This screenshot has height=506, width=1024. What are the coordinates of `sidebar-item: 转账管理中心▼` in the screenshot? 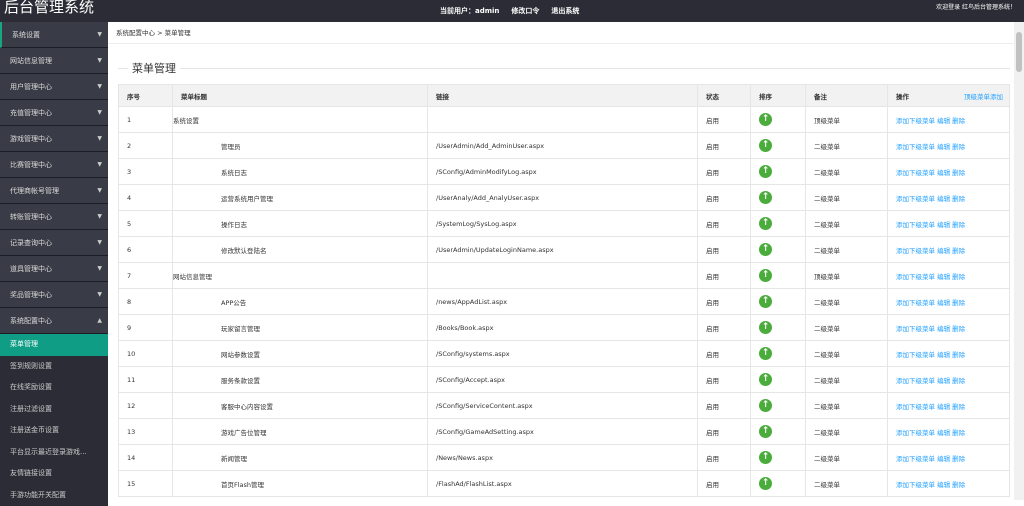 It's located at (54, 217).